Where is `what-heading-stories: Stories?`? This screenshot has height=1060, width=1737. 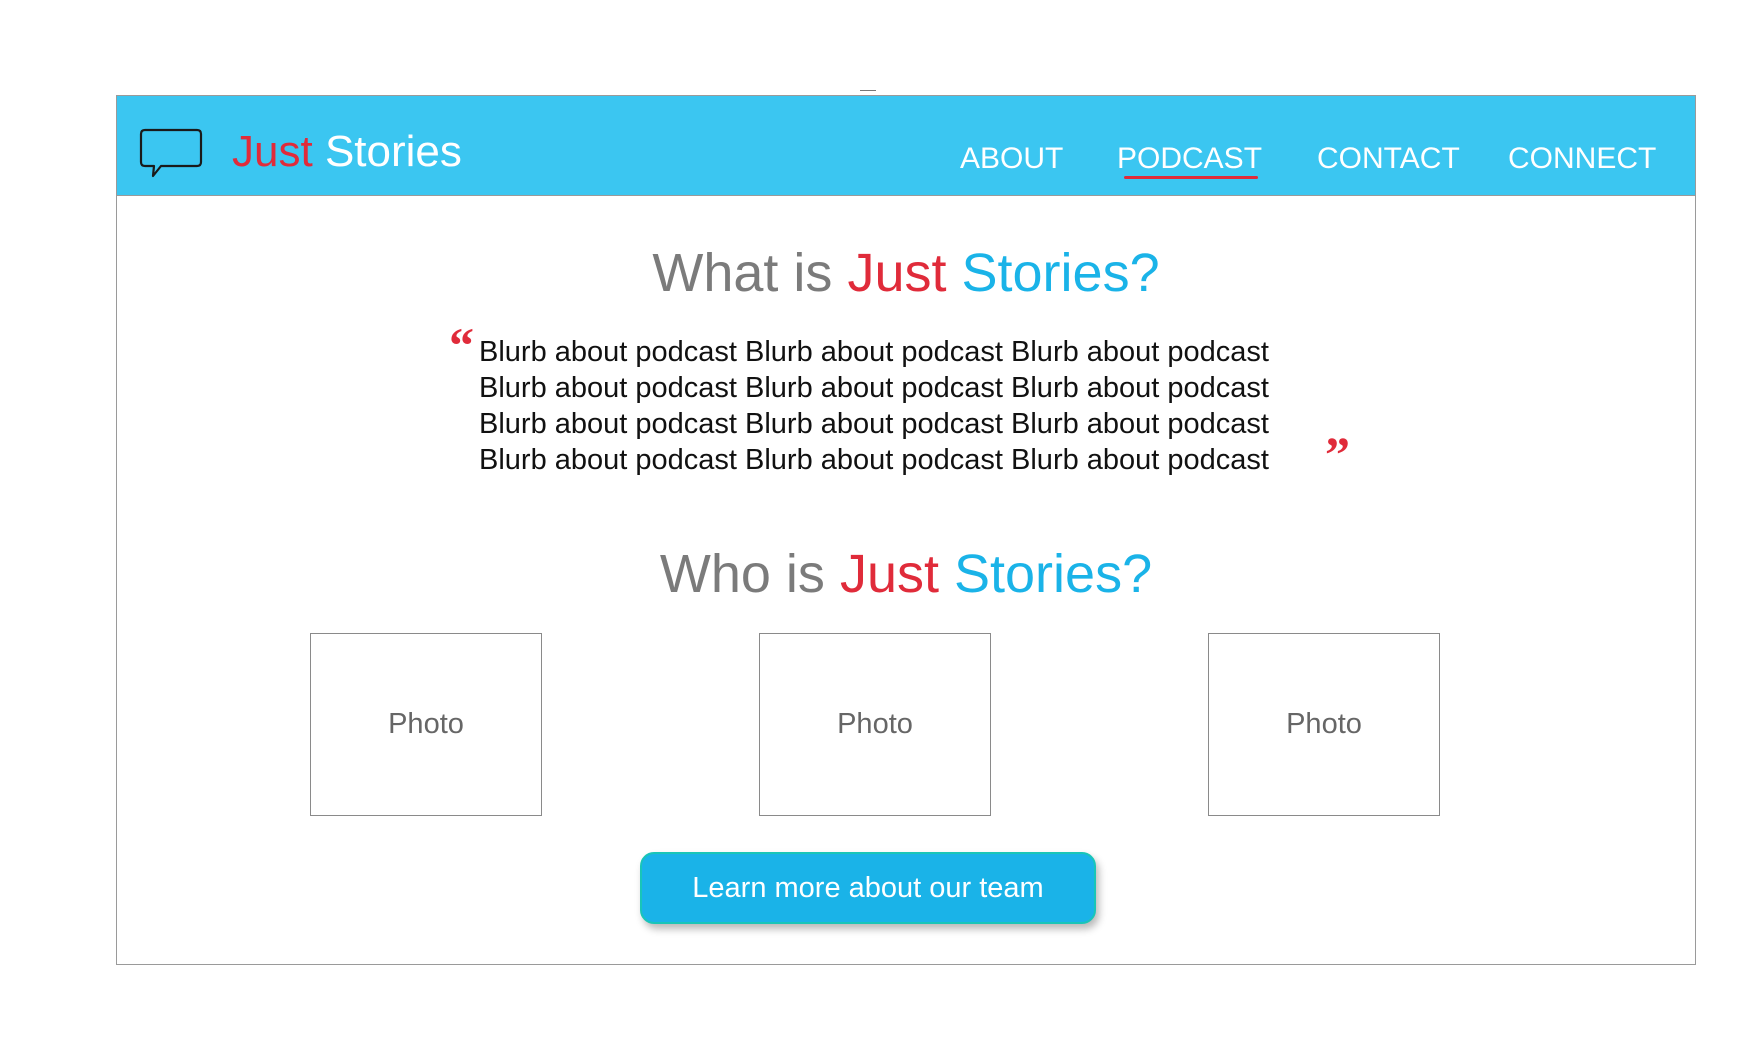
what-heading-stories: Stories? is located at coordinates (1060, 273).